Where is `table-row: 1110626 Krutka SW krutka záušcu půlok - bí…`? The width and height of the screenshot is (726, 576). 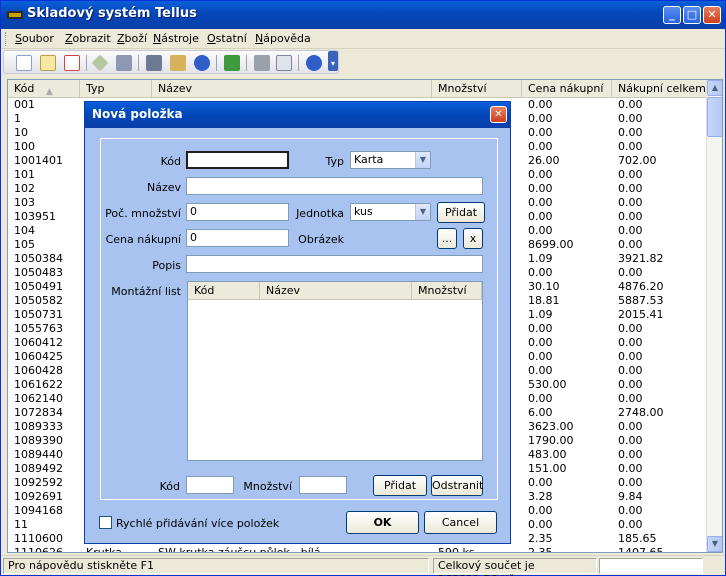
table-row: 1110626 Krutka SW krutka záušcu půlok - bí… is located at coordinates (358, 549).